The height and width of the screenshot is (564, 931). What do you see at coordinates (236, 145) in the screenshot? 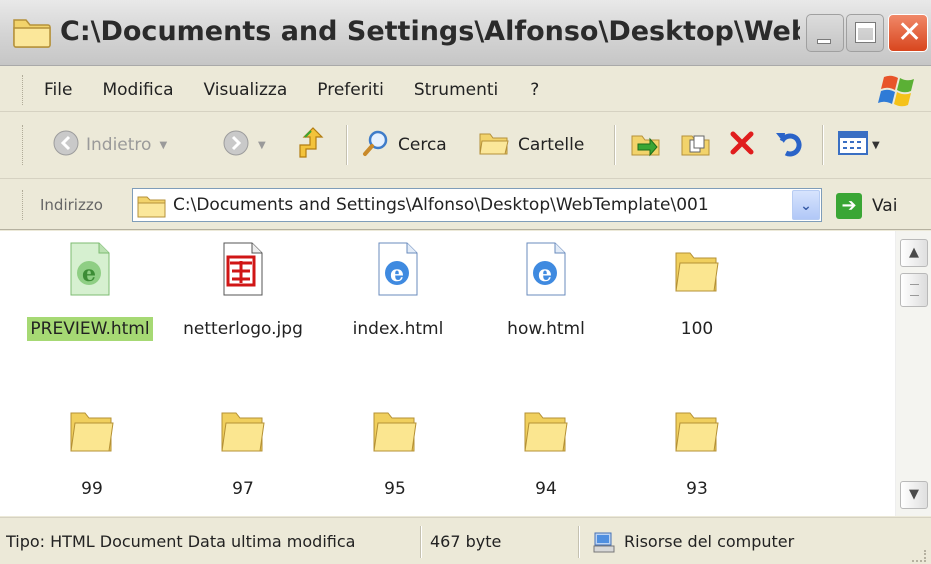
I see `forward-arrow-icon` at bounding box center [236, 145].